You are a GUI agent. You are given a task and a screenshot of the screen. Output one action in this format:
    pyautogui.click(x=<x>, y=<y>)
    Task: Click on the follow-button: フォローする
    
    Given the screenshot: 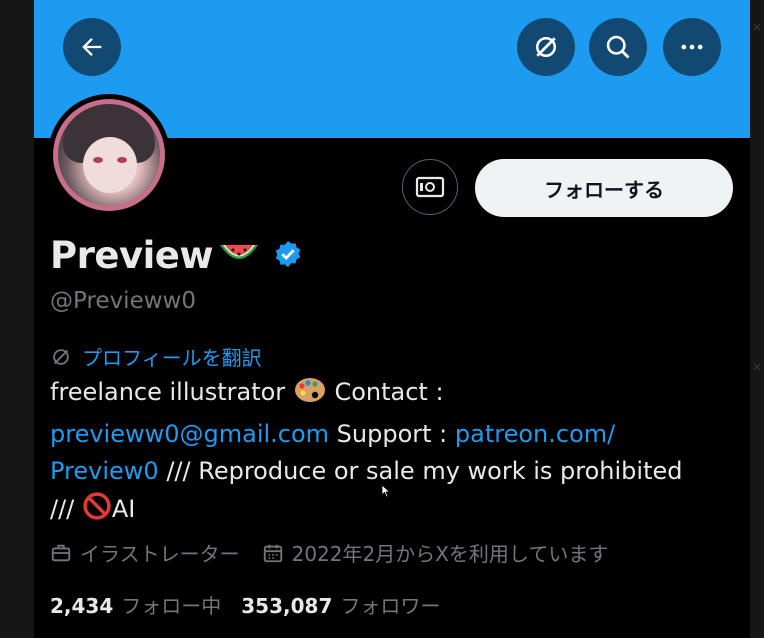 What is the action you would take?
    pyautogui.click(x=604, y=188)
    